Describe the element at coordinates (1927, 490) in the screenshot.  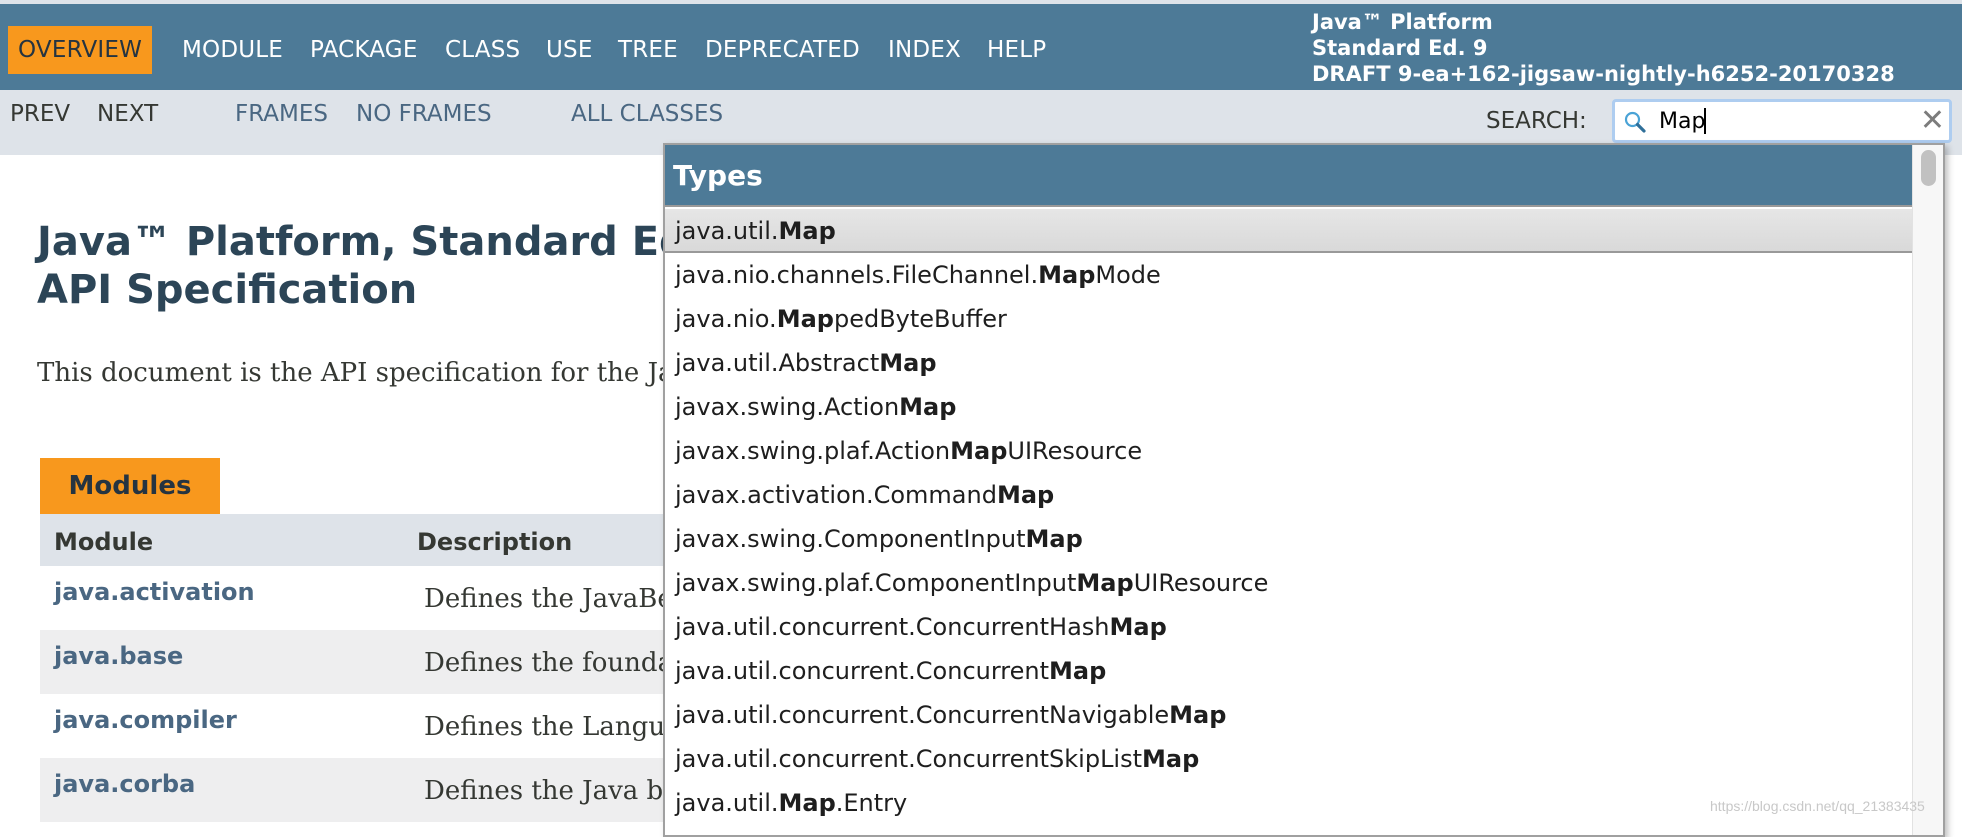
I see `dropdown-scrollbar` at that location.